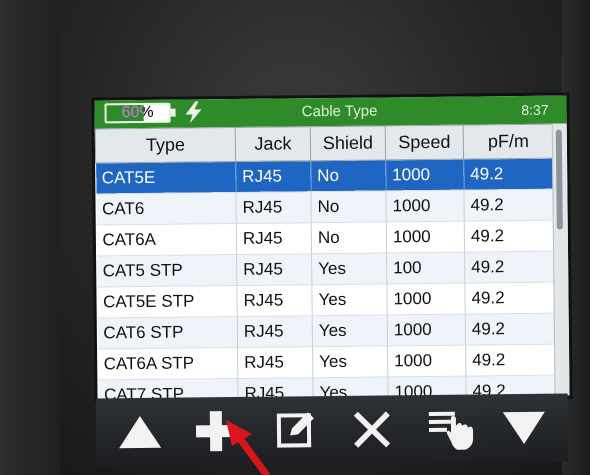 The width and height of the screenshot is (590, 475). I want to click on select-button, so click(452, 428).